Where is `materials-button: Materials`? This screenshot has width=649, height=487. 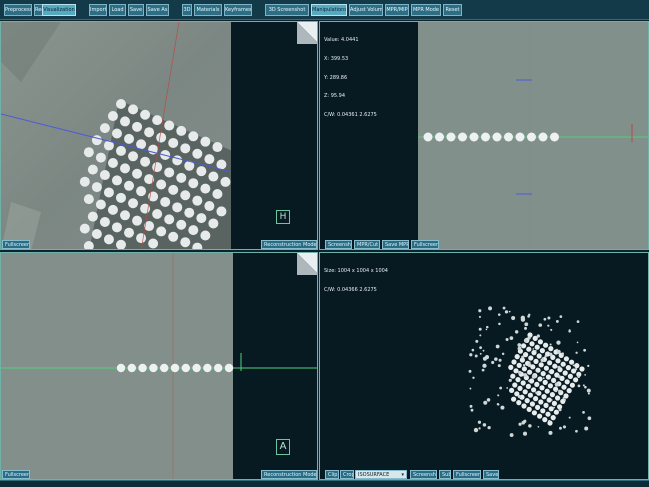
materials-button: Materials is located at coordinates (208, 10).